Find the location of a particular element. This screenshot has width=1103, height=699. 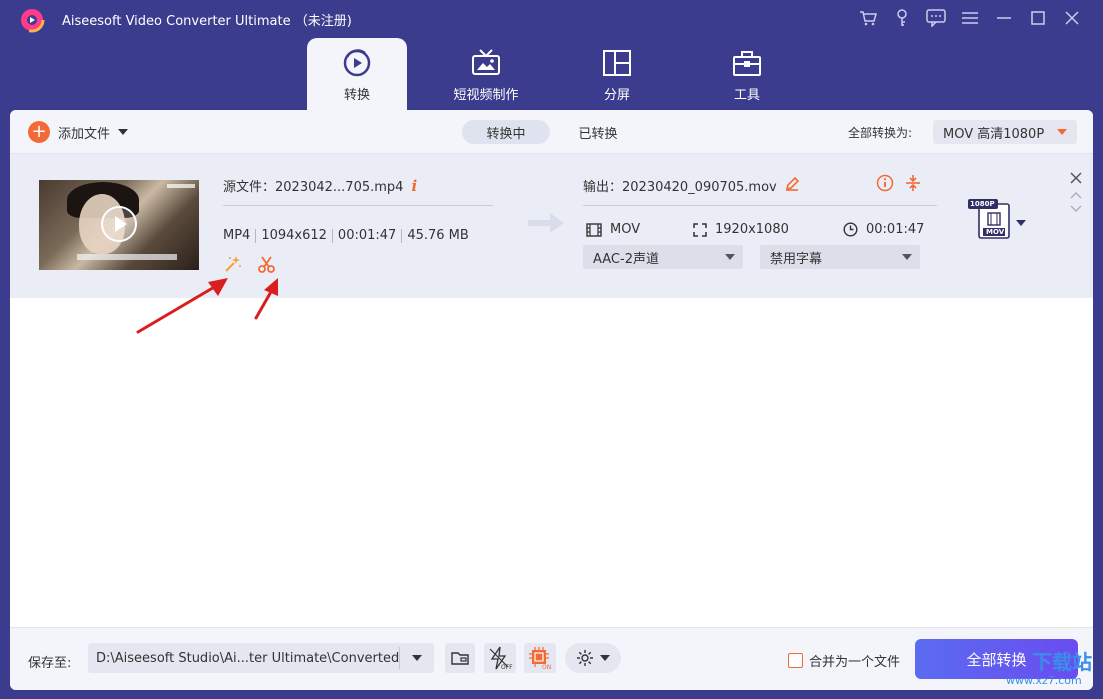

toolbox-icon is located at coordinates (747, 63).